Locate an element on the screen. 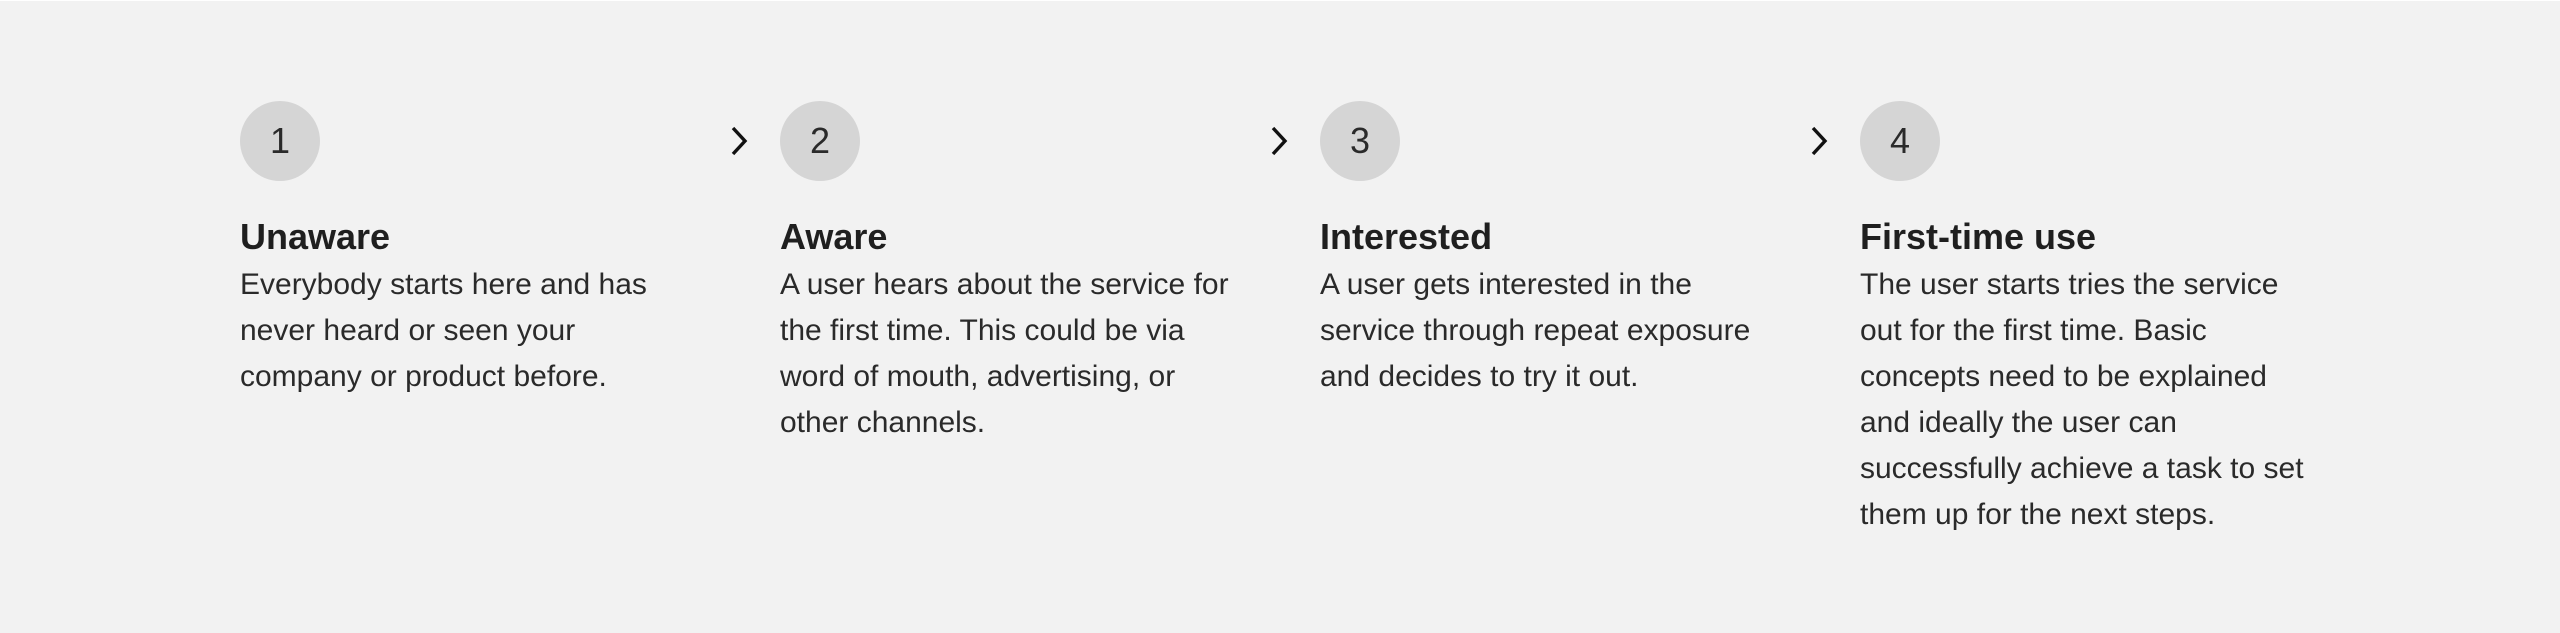  step-number-badge: 2 is located at coordinates (820, 141).